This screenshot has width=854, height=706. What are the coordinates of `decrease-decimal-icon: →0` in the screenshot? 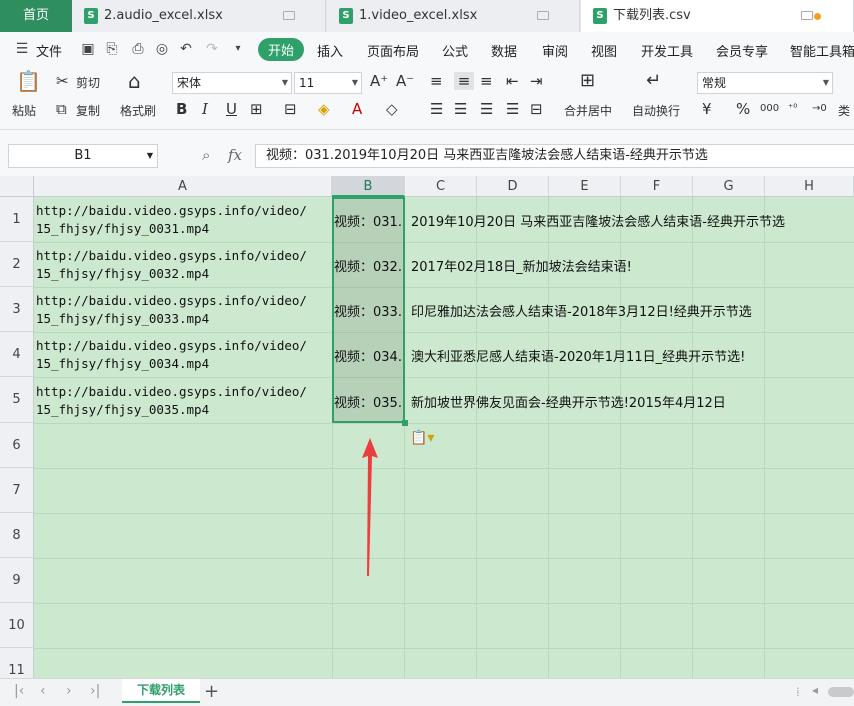 It's located at (819, 109).